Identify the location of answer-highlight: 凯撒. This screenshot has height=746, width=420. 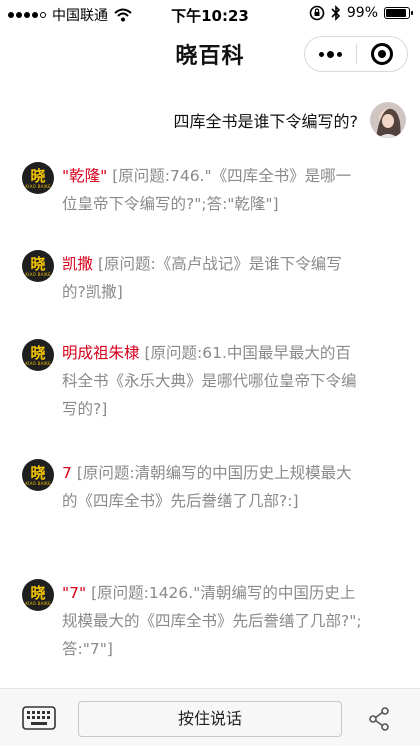
(78, 264).